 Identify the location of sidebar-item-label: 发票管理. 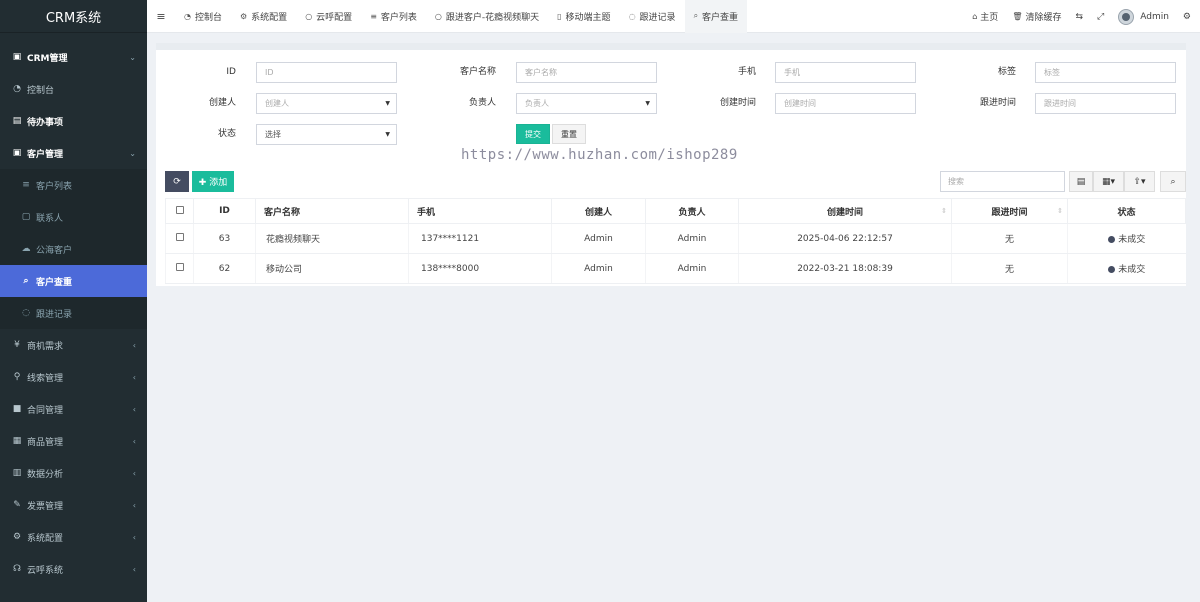
(45, 506).